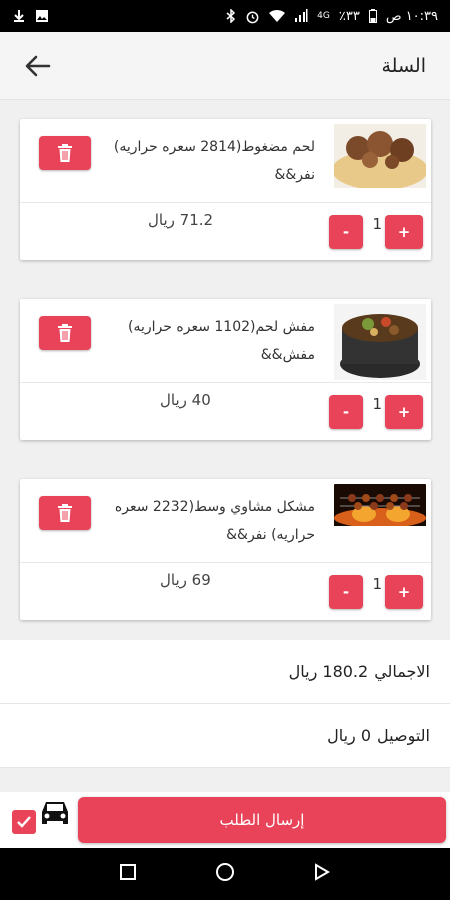  I want to click on food-image-rice-meat, so click(380, 158).